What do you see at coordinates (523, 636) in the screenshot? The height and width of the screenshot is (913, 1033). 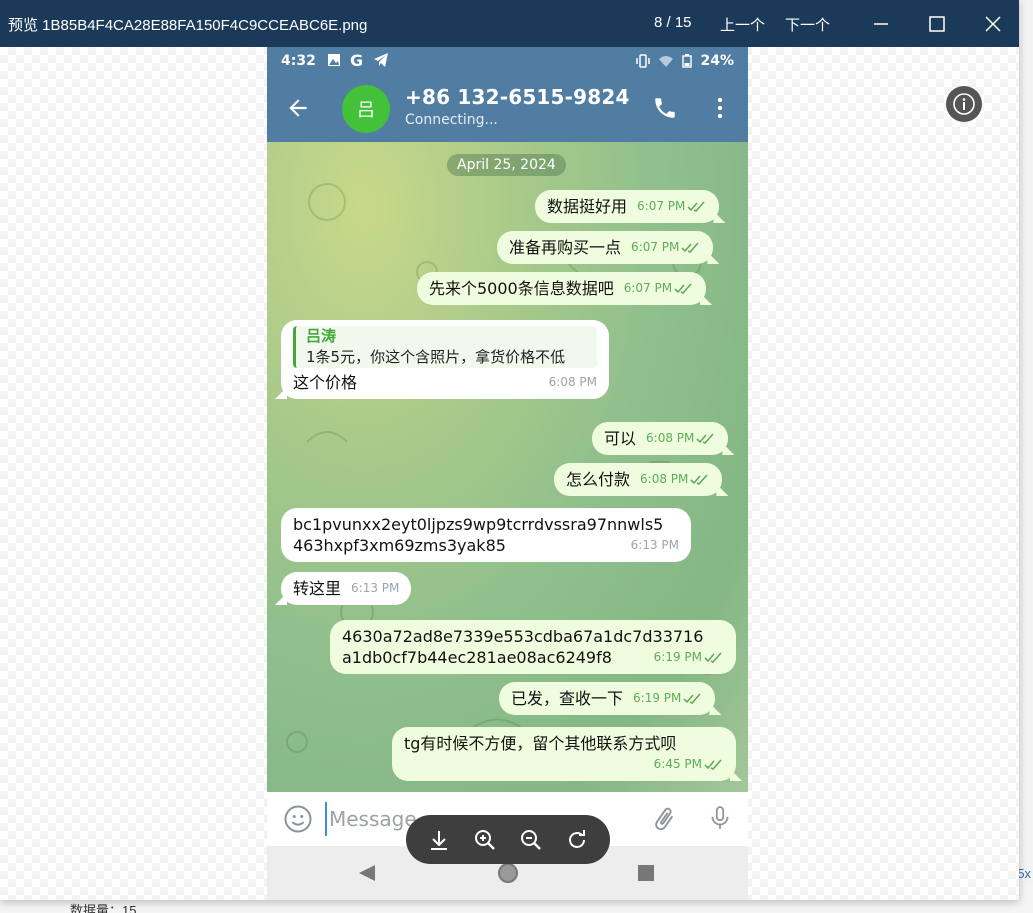 I see `message-text-line1: 4630a72ad8e7339e553cdba67a1dc7d33716` at bounding box center [523, 636].